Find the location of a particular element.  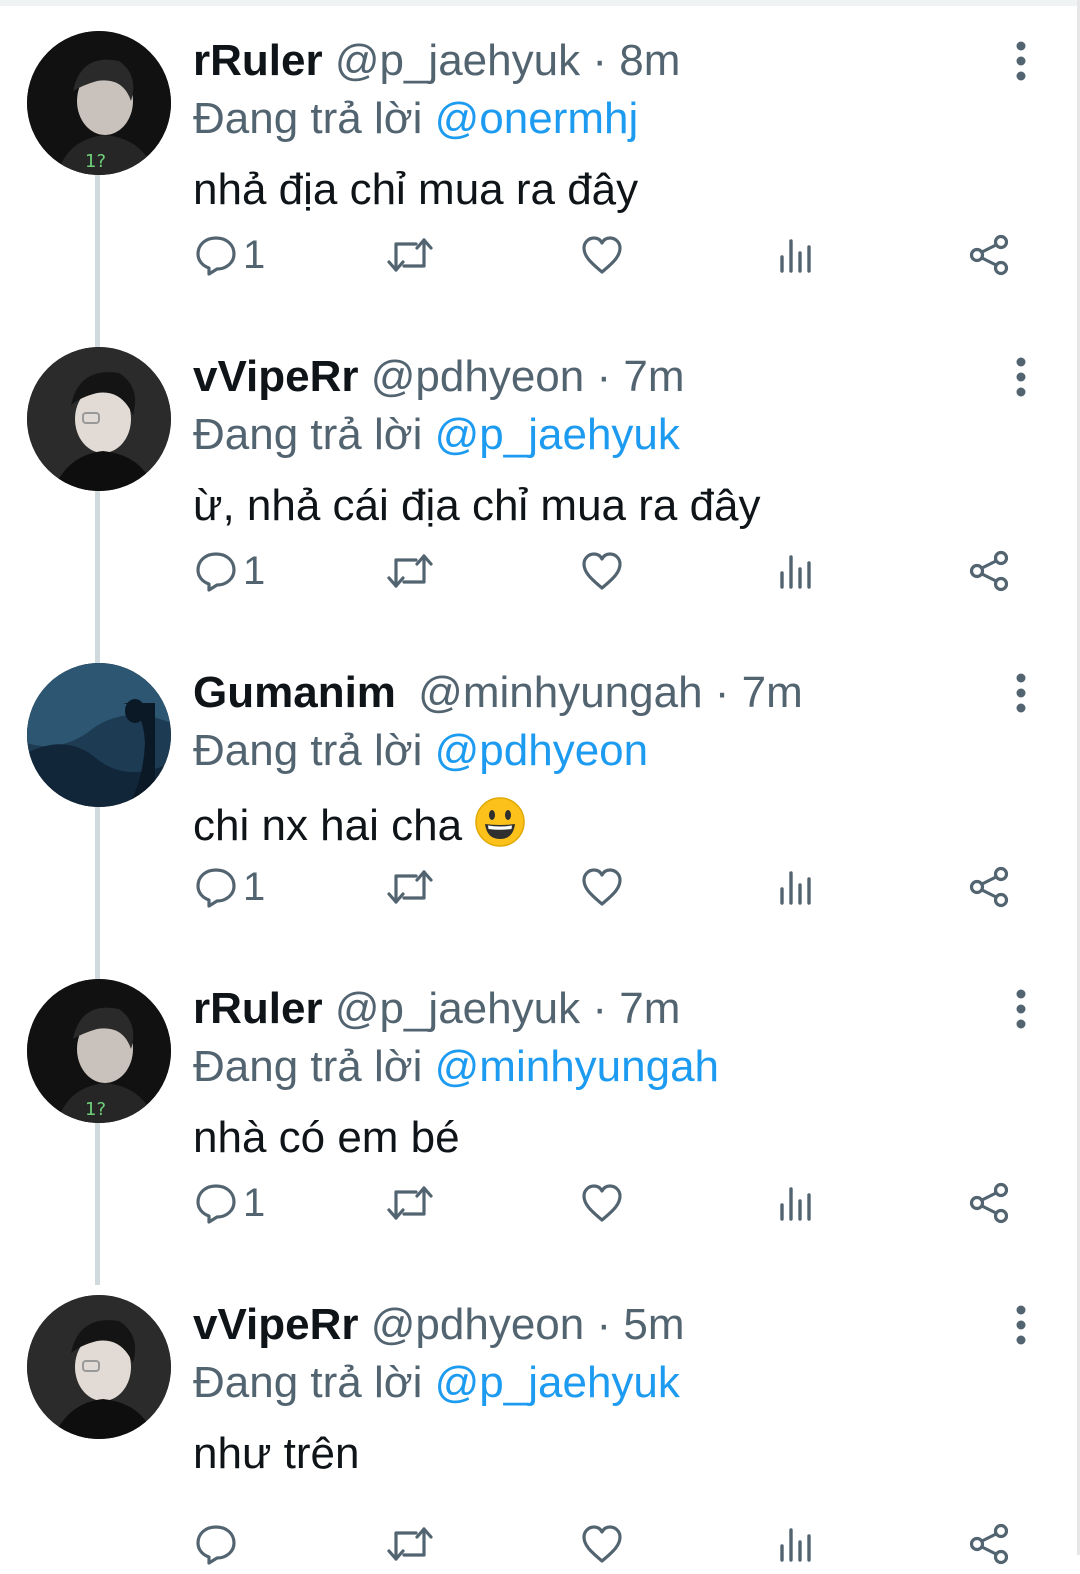

timestamp: 8m is located at coordinates (649, 60).